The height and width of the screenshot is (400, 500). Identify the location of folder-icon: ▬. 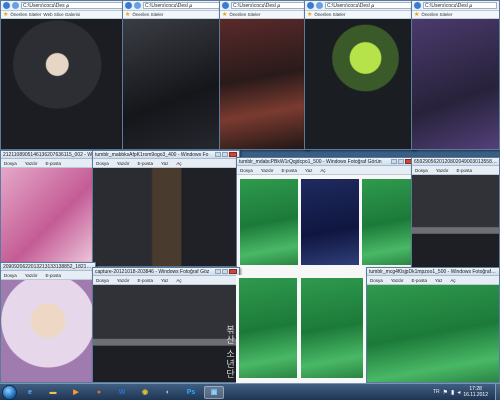
(53, 392).